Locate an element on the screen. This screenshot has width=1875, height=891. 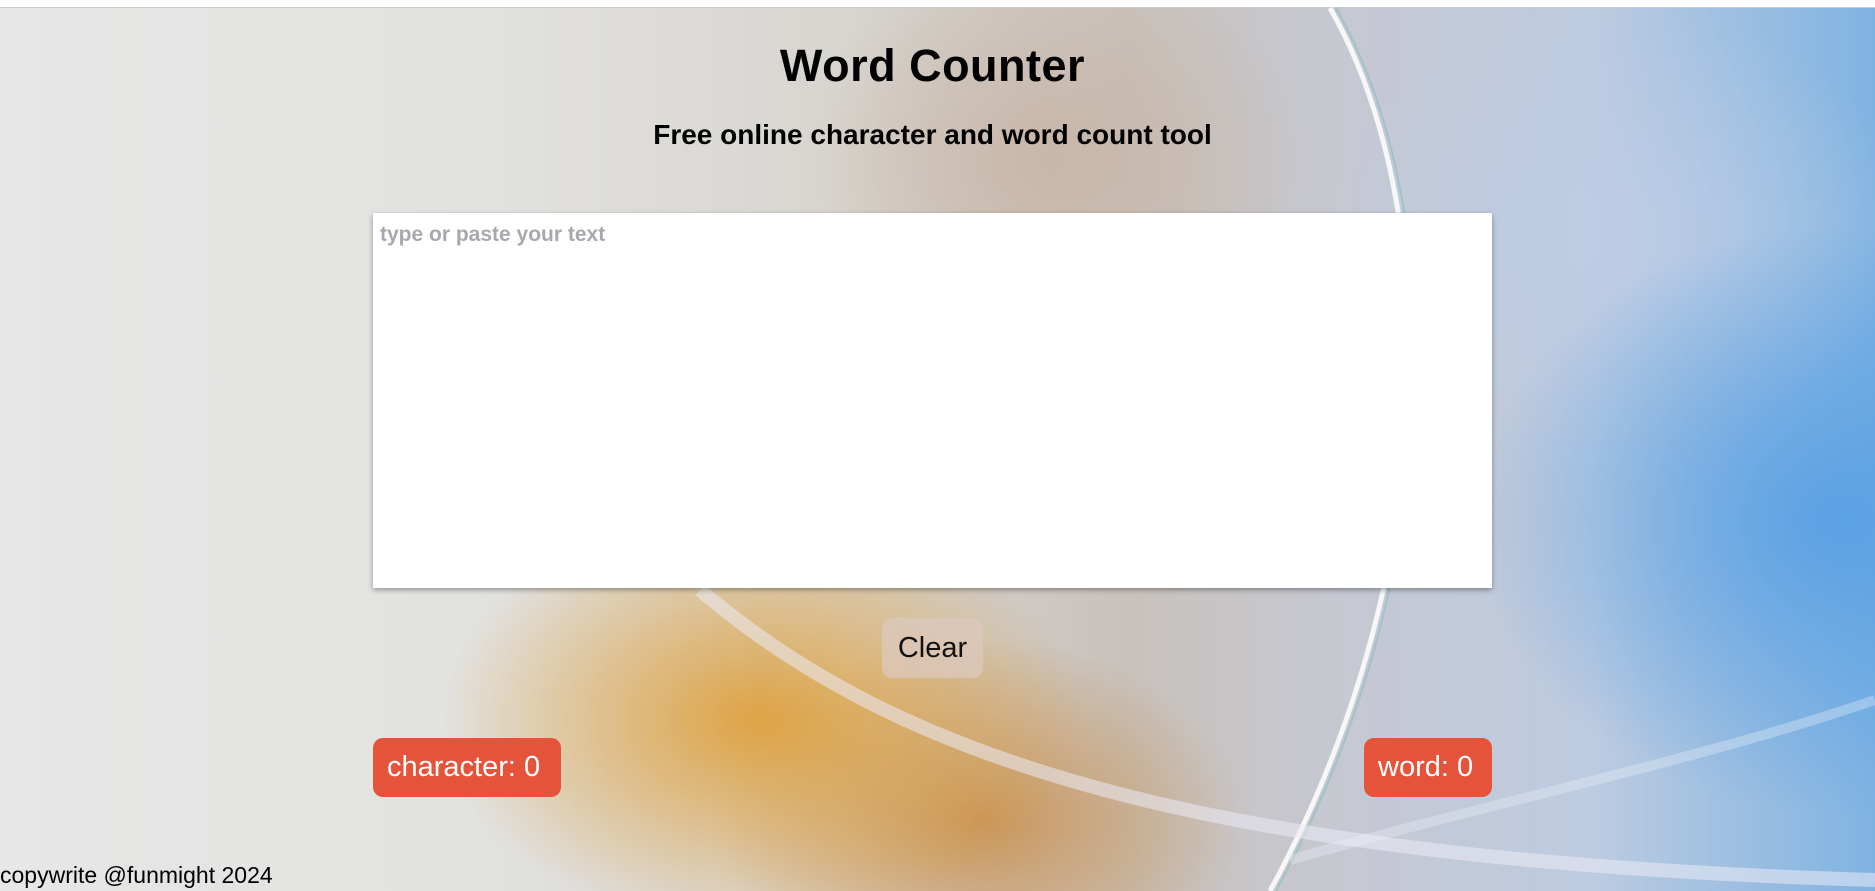
character-count-badge: character: 0 is located at coordinates (467, 767).